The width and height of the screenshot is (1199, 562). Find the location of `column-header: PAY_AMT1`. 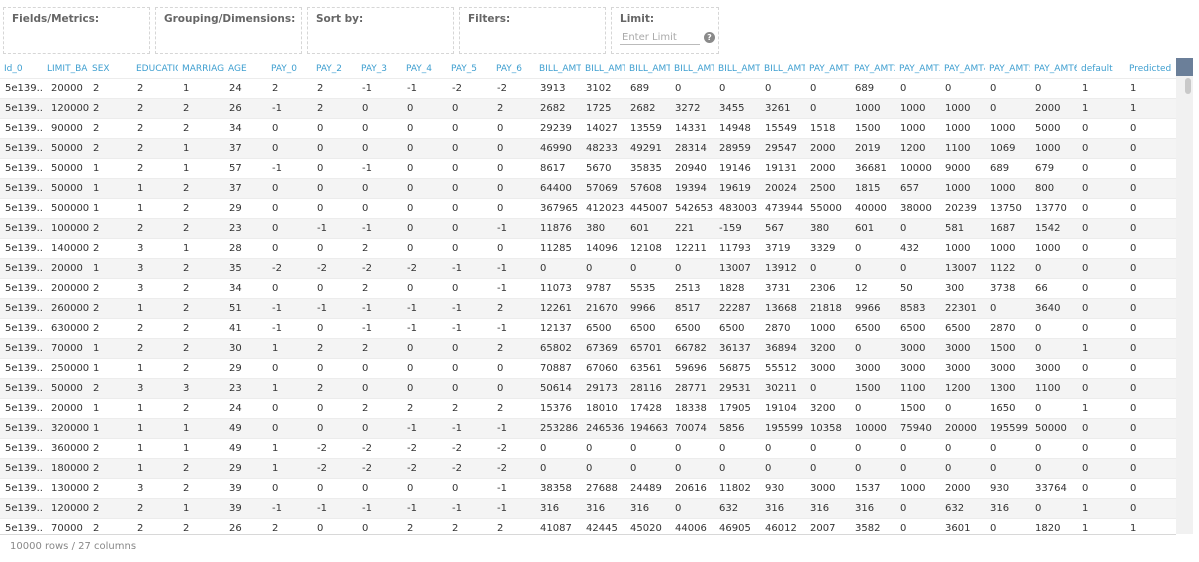

column-header: PAY_AMT1 is located at coordinates (827, 69).